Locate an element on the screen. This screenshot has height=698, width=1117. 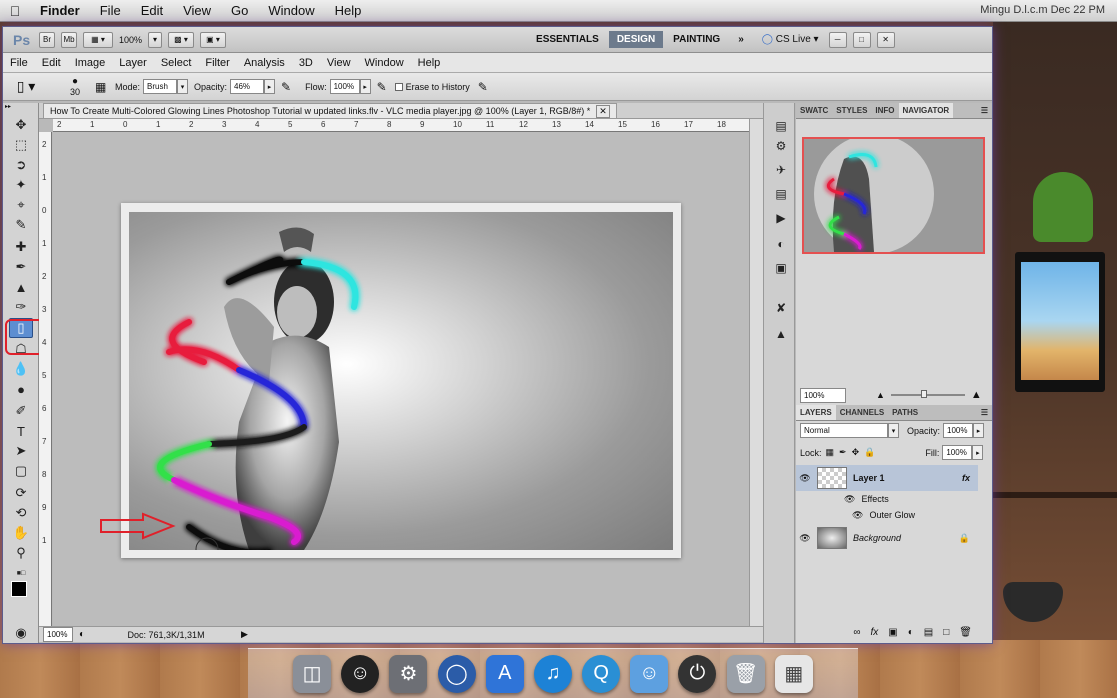
layer1-visibility-icon: 👁 is located at coordinates (805, 478).